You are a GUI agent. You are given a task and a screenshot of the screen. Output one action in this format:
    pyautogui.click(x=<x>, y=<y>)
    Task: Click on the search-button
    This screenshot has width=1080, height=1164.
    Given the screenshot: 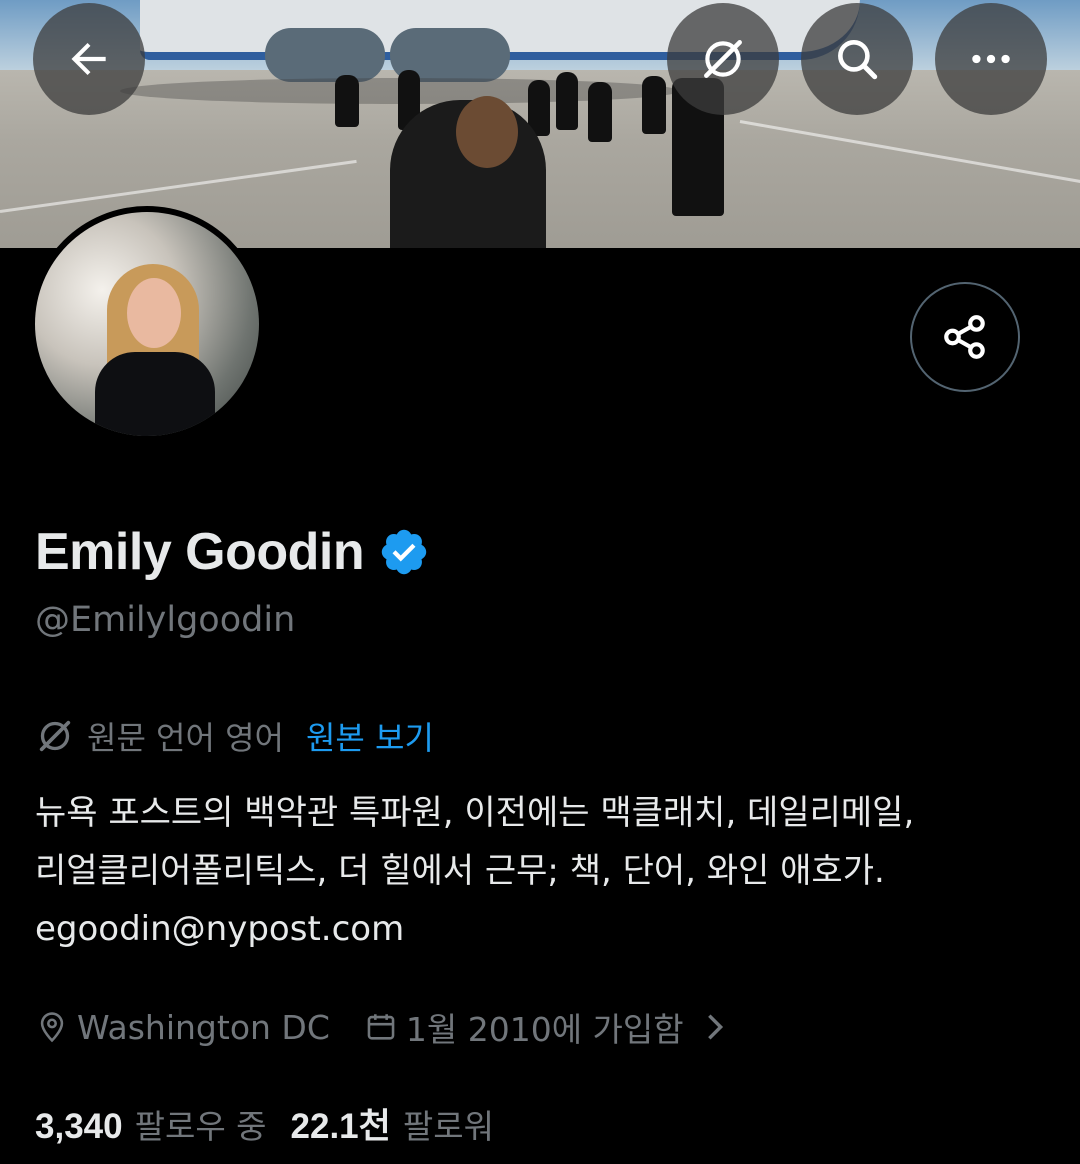 What is the action you would take?
    pyautogui.click(x=857, y=59)
    